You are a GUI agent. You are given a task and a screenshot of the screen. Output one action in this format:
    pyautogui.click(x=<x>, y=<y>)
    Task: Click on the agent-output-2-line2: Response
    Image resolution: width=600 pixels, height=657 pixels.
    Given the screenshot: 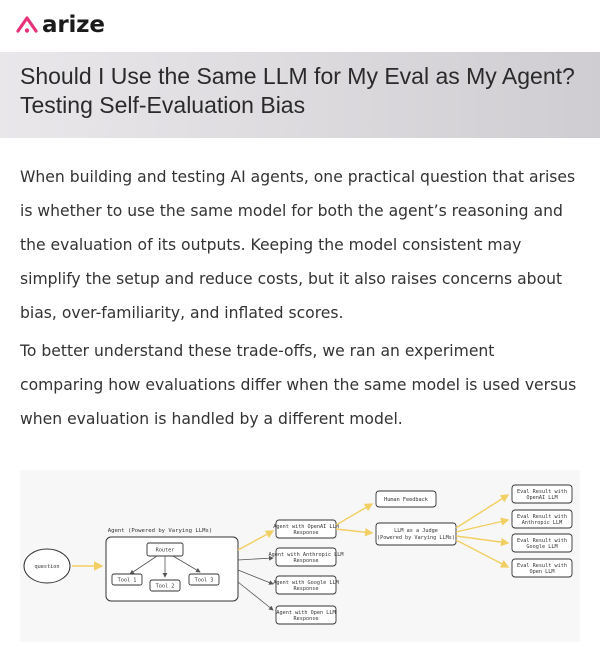 What is the action you would take?
    pyautogui.click(x=306, y=561)
    